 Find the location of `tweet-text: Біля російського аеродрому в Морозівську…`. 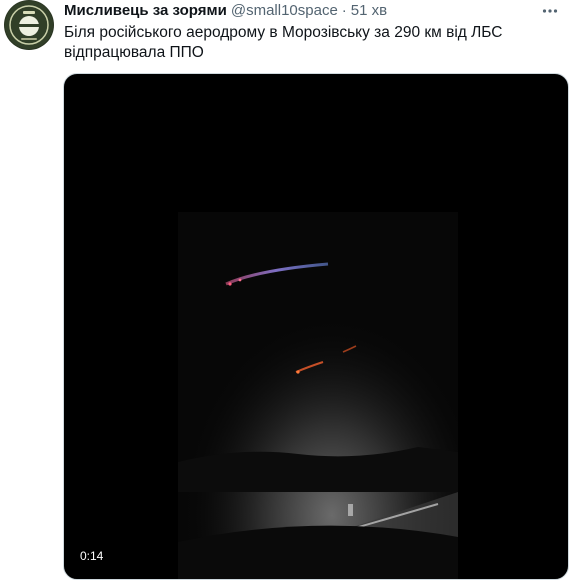

tweet-text: Біля російського аеродрому в Морозівську… is located at coordinates (299, 43).